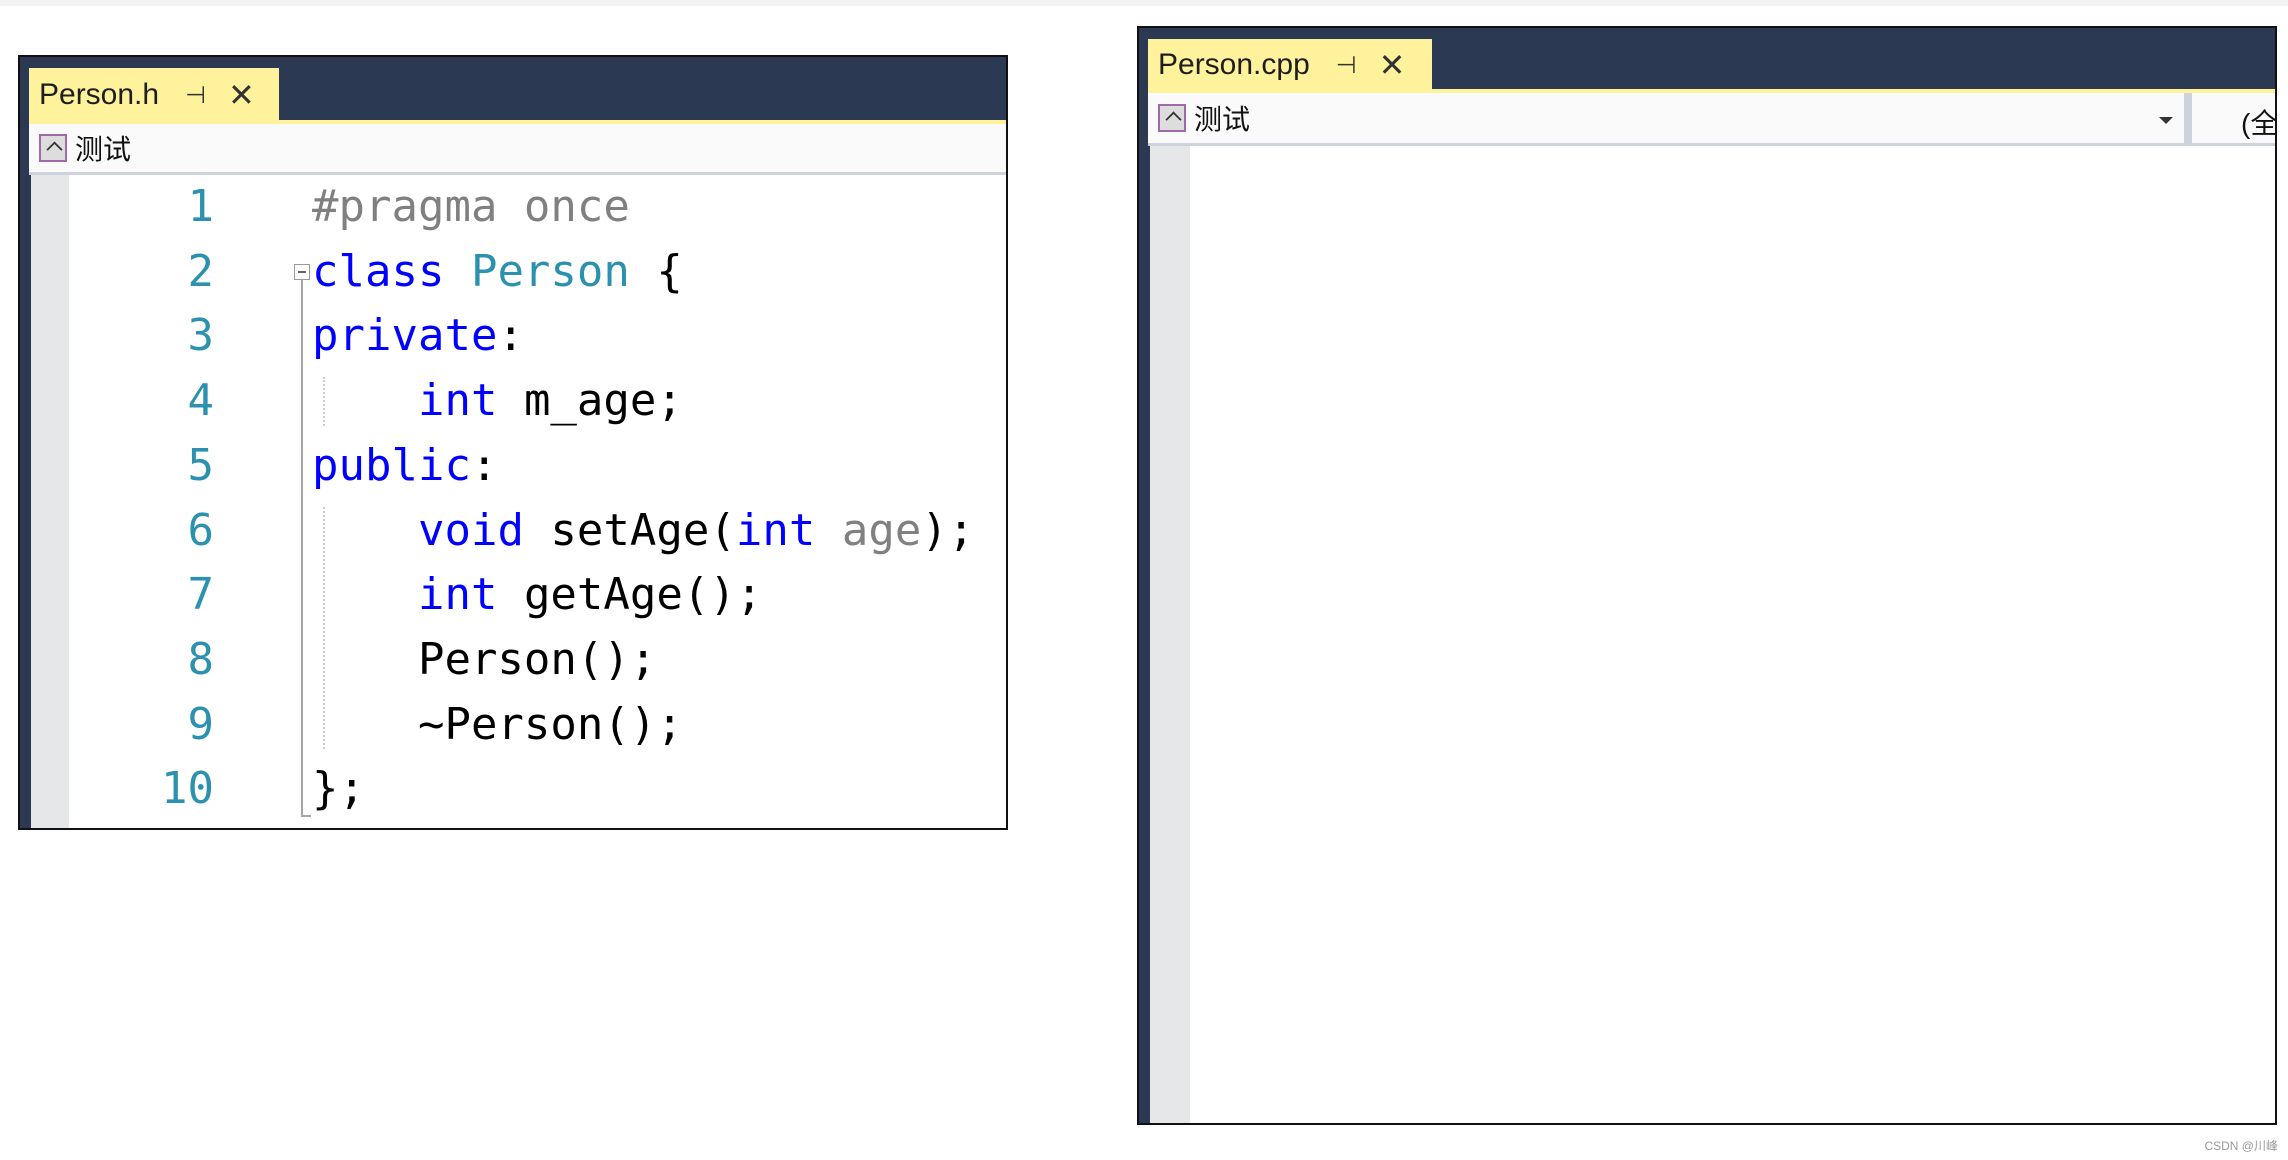 Image resolution: width=2288 pixels, height=1160 pixels. I want to click on collapse-icon, so click(302, 272).